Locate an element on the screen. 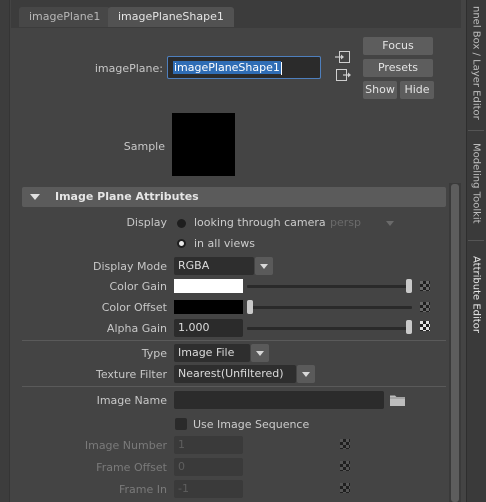 The width and height of the screenshot is (486, 502). image-name-label: Image Name is located at coordinates (131, 400).